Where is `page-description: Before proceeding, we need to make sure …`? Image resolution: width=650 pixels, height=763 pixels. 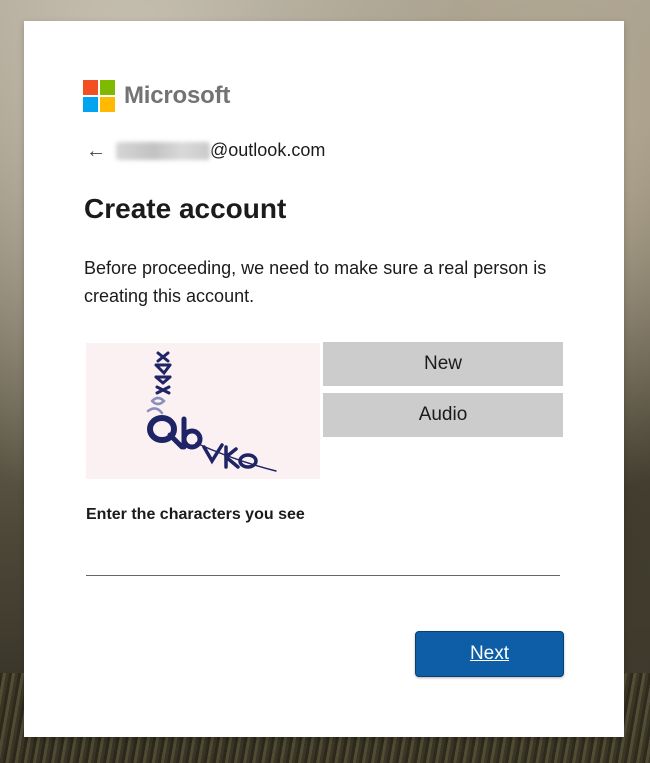 page-description: Before proceeding, we need to make sure … is located at coordinates (315, 282).